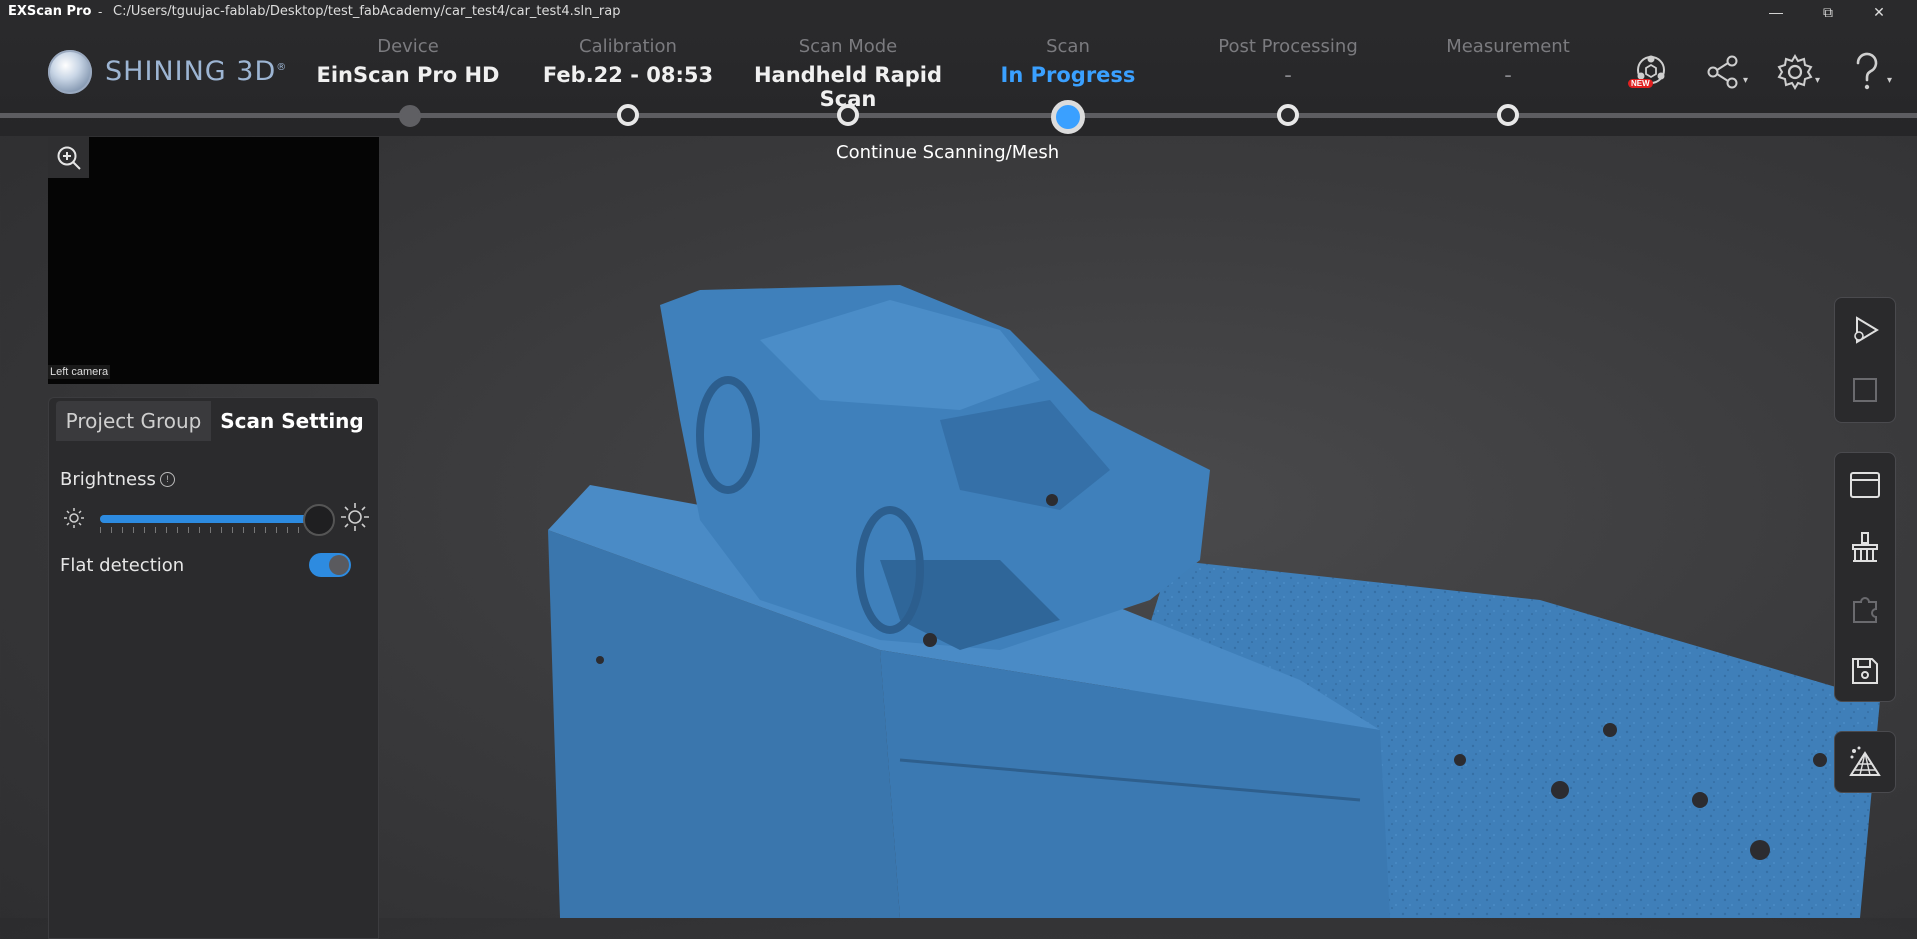  What do you see at coordinates (339, 565) in the screenshot?
I see `toggle-knob` at bounding box center [339, 565].